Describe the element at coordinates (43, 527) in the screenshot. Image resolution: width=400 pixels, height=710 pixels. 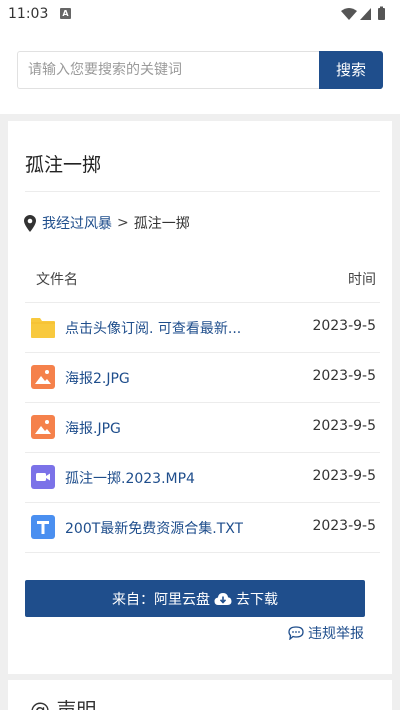
I see `text-file-icon` at that location.